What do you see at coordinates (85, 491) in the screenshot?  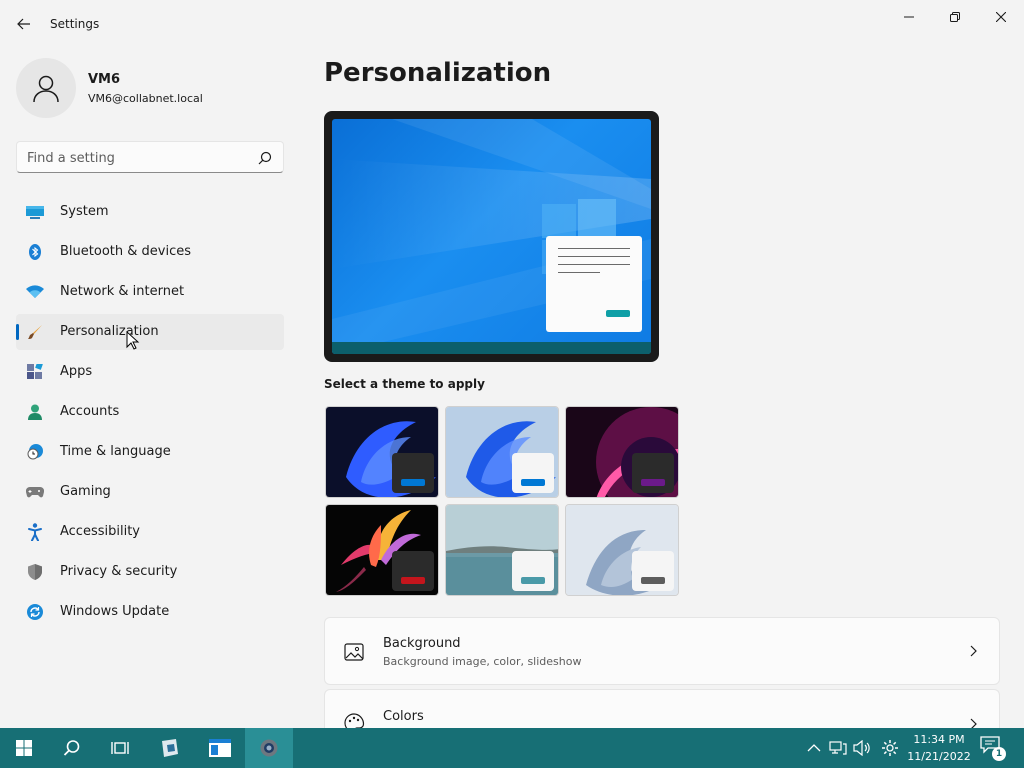 I see `sidebar-item-label: Gaming` at bounding box center [85, 491].